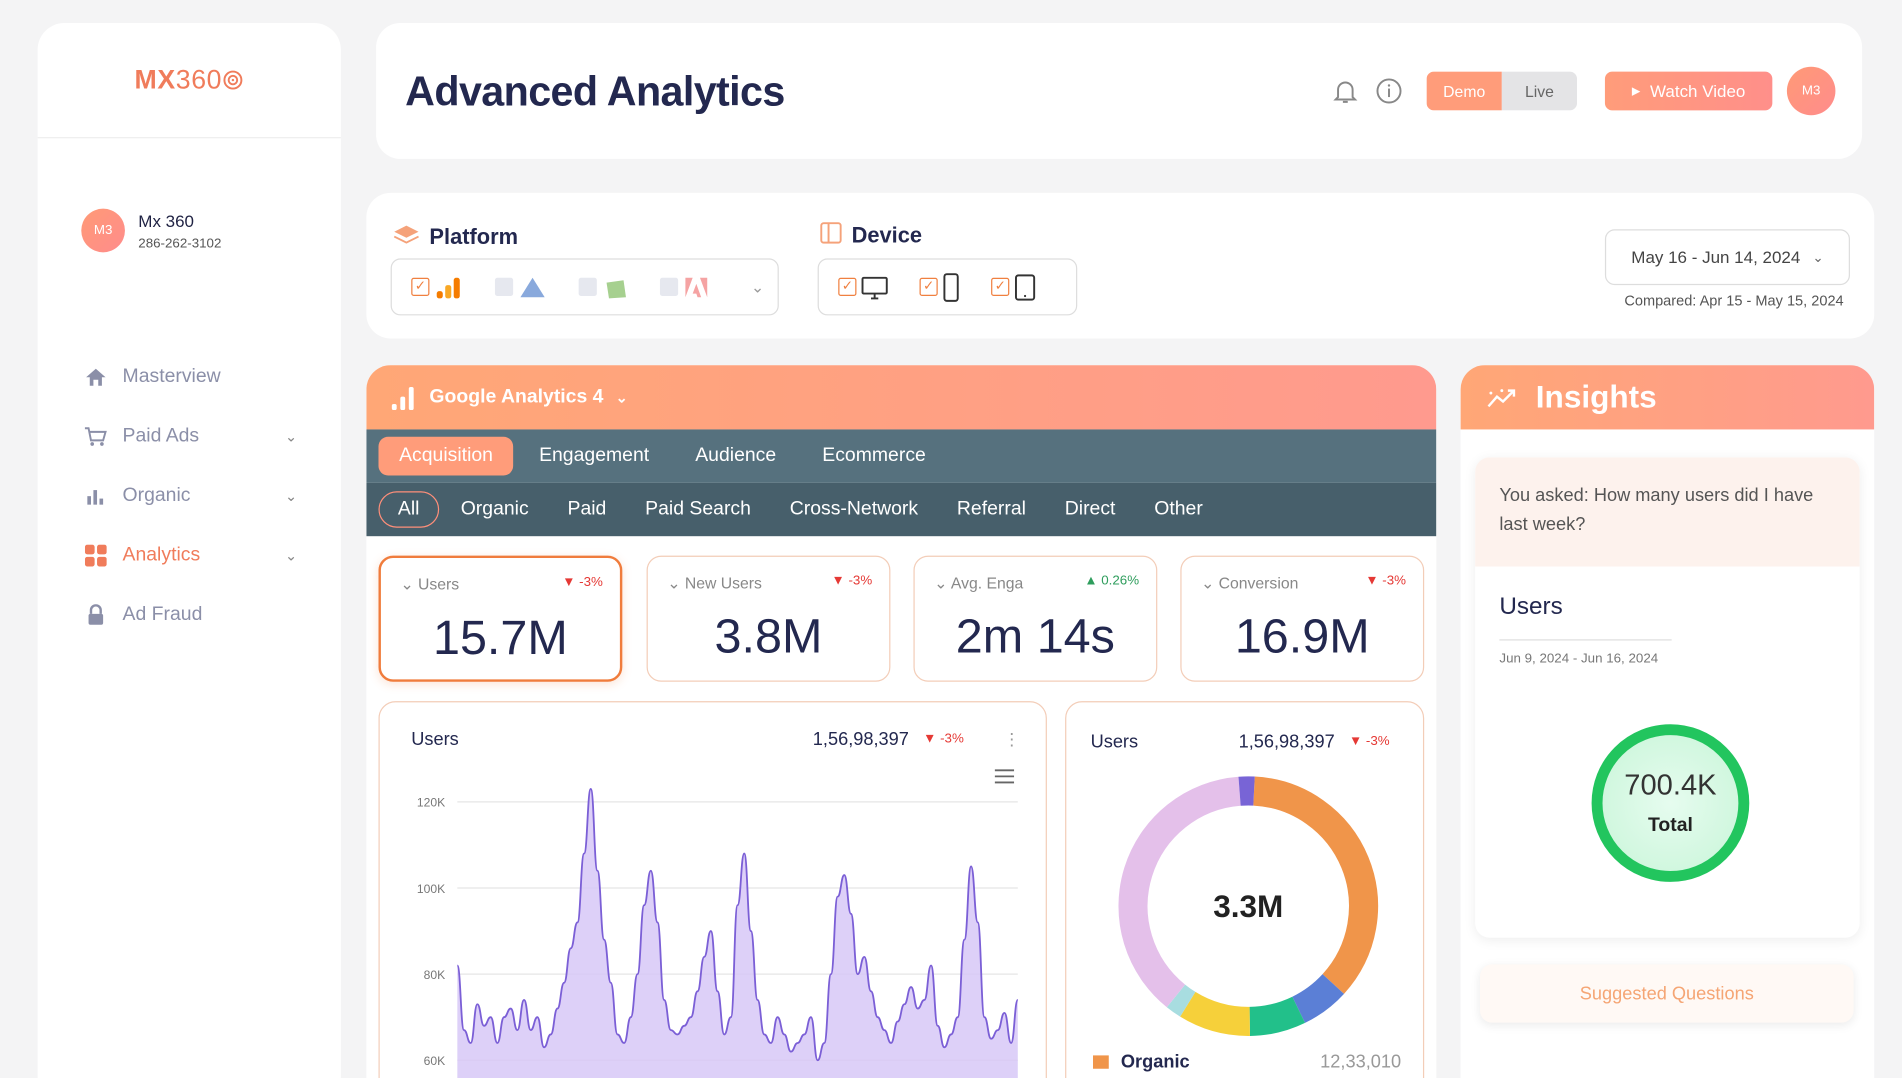 The height and width of the screenshot is (1078, 1902). I want to click on info-icon, so click(1389, 94).